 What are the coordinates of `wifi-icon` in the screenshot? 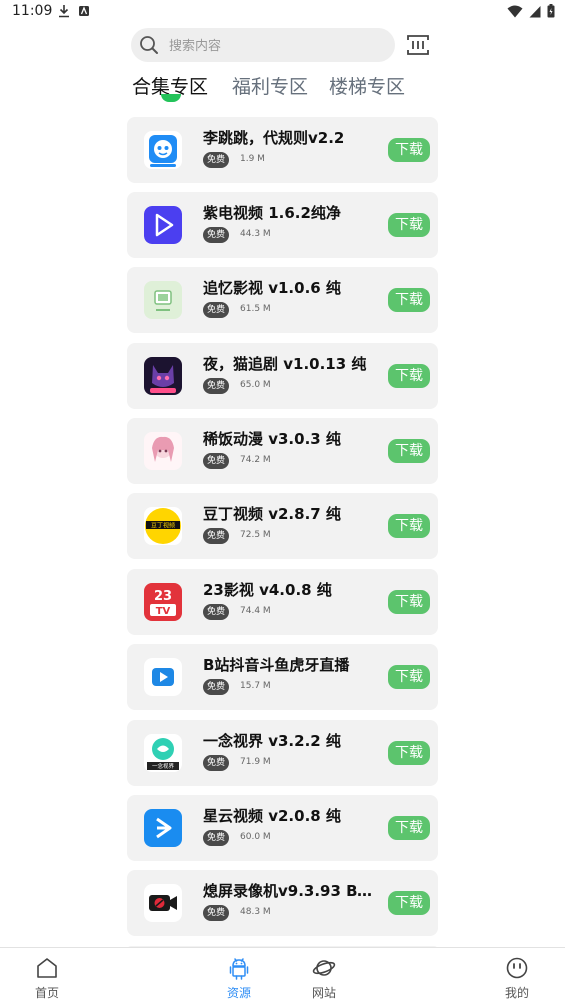 It's located at (515, 11).